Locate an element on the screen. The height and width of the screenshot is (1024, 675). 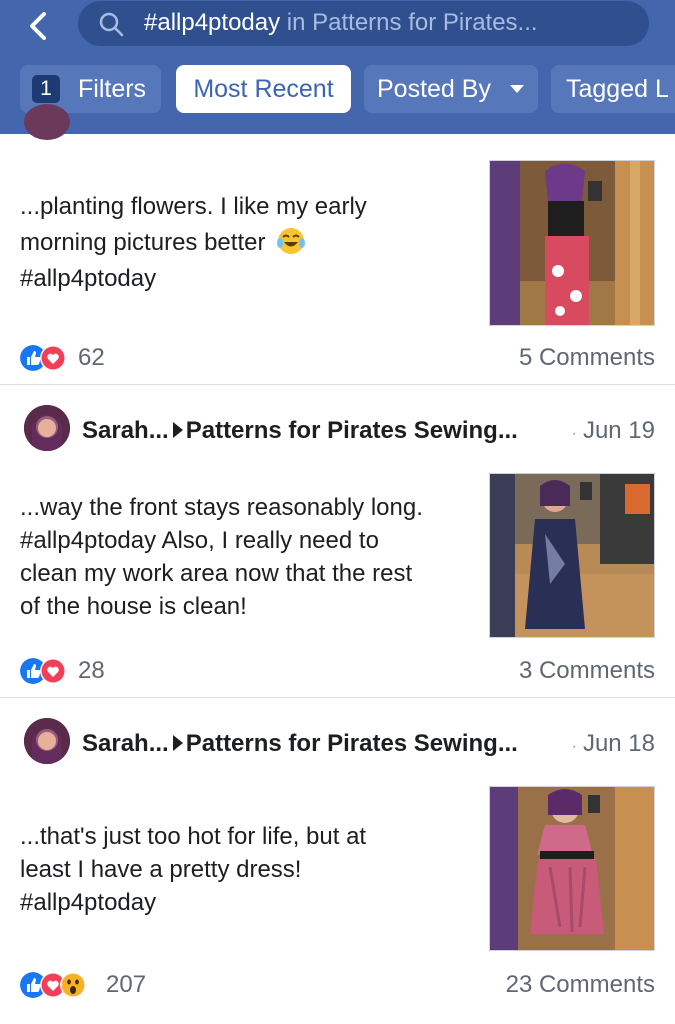
filters-count-badge: 1 is located at coordinates (46, 89).